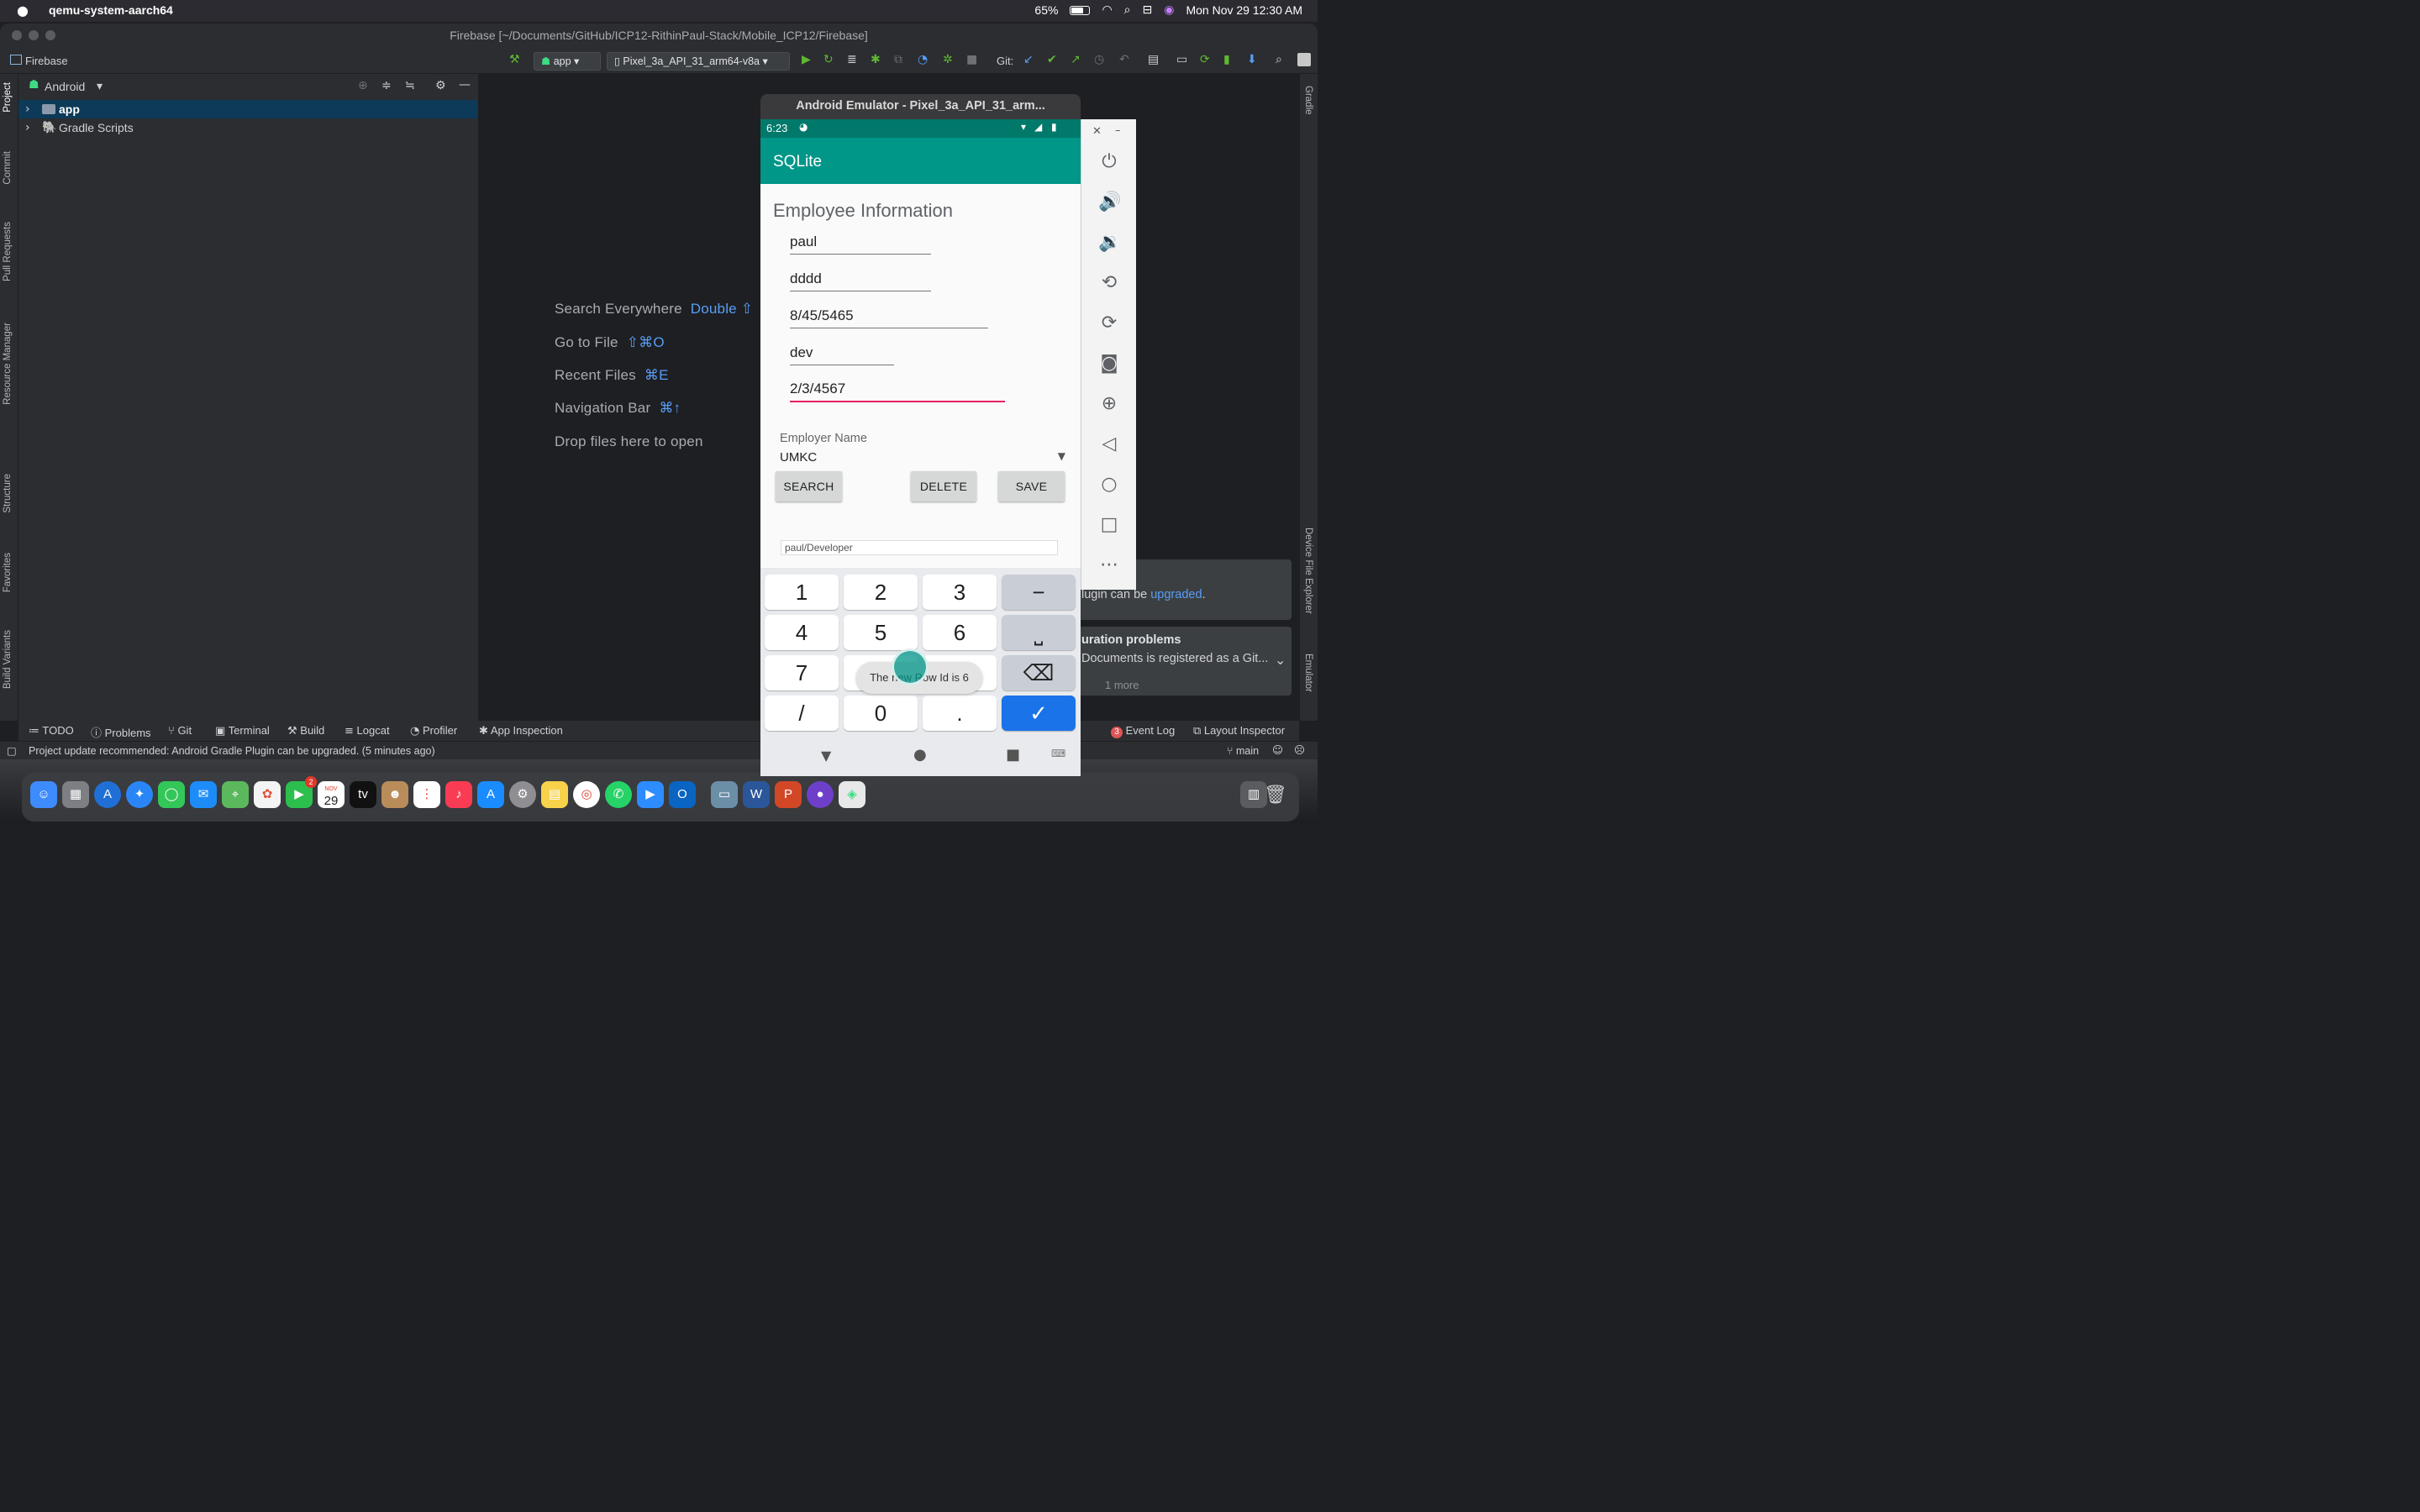  What do you see at coordinates (521, 731) in the screenshot?
I see `tool-app-inspection: ✱ App Inspection` at bounding box center [521, 731].